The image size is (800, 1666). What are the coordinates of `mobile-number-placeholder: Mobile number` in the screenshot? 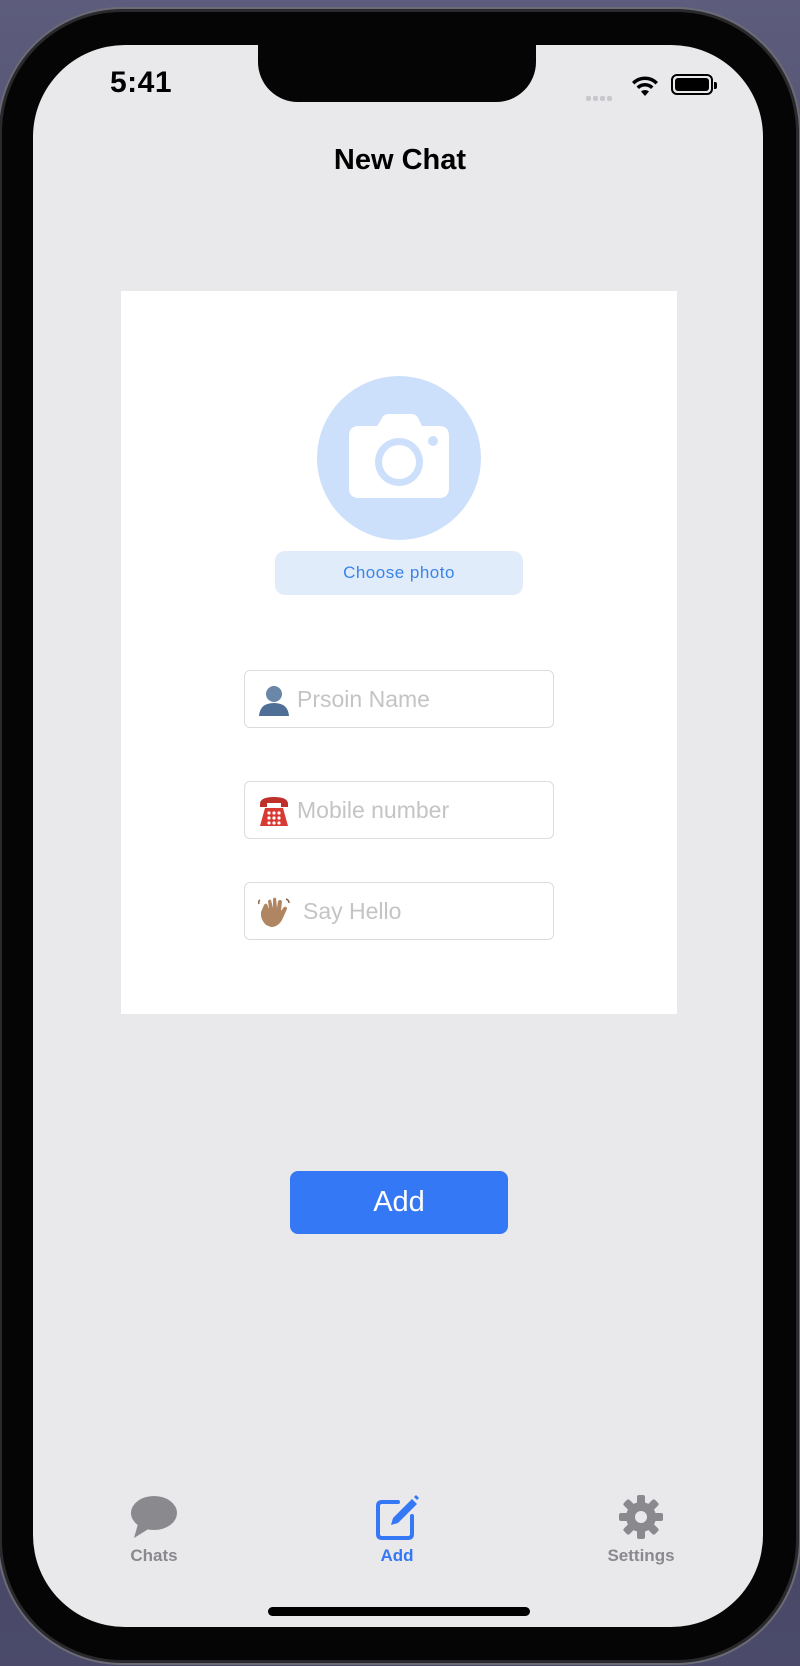 It's located at (373, 810).